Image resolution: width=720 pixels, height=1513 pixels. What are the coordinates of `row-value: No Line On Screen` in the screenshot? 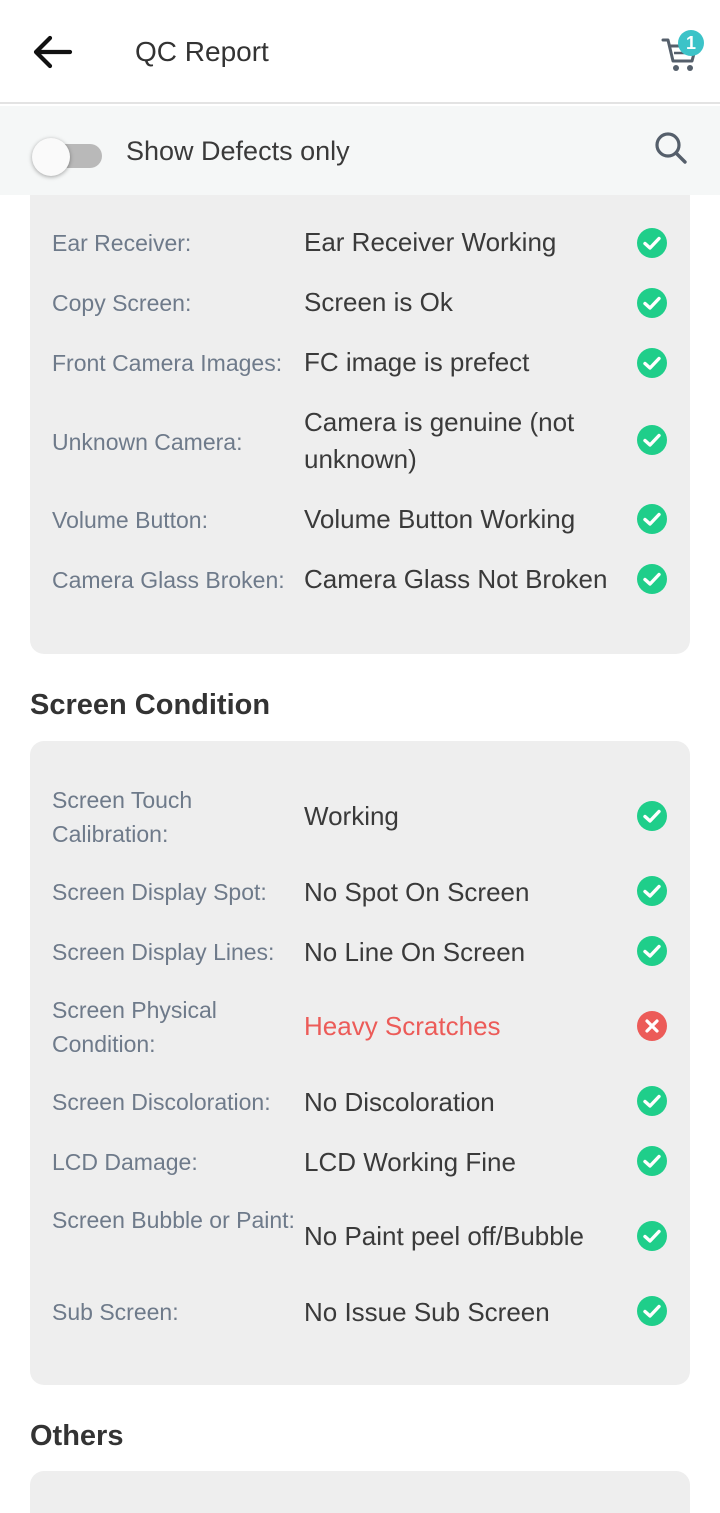 It's located at (415, 952).